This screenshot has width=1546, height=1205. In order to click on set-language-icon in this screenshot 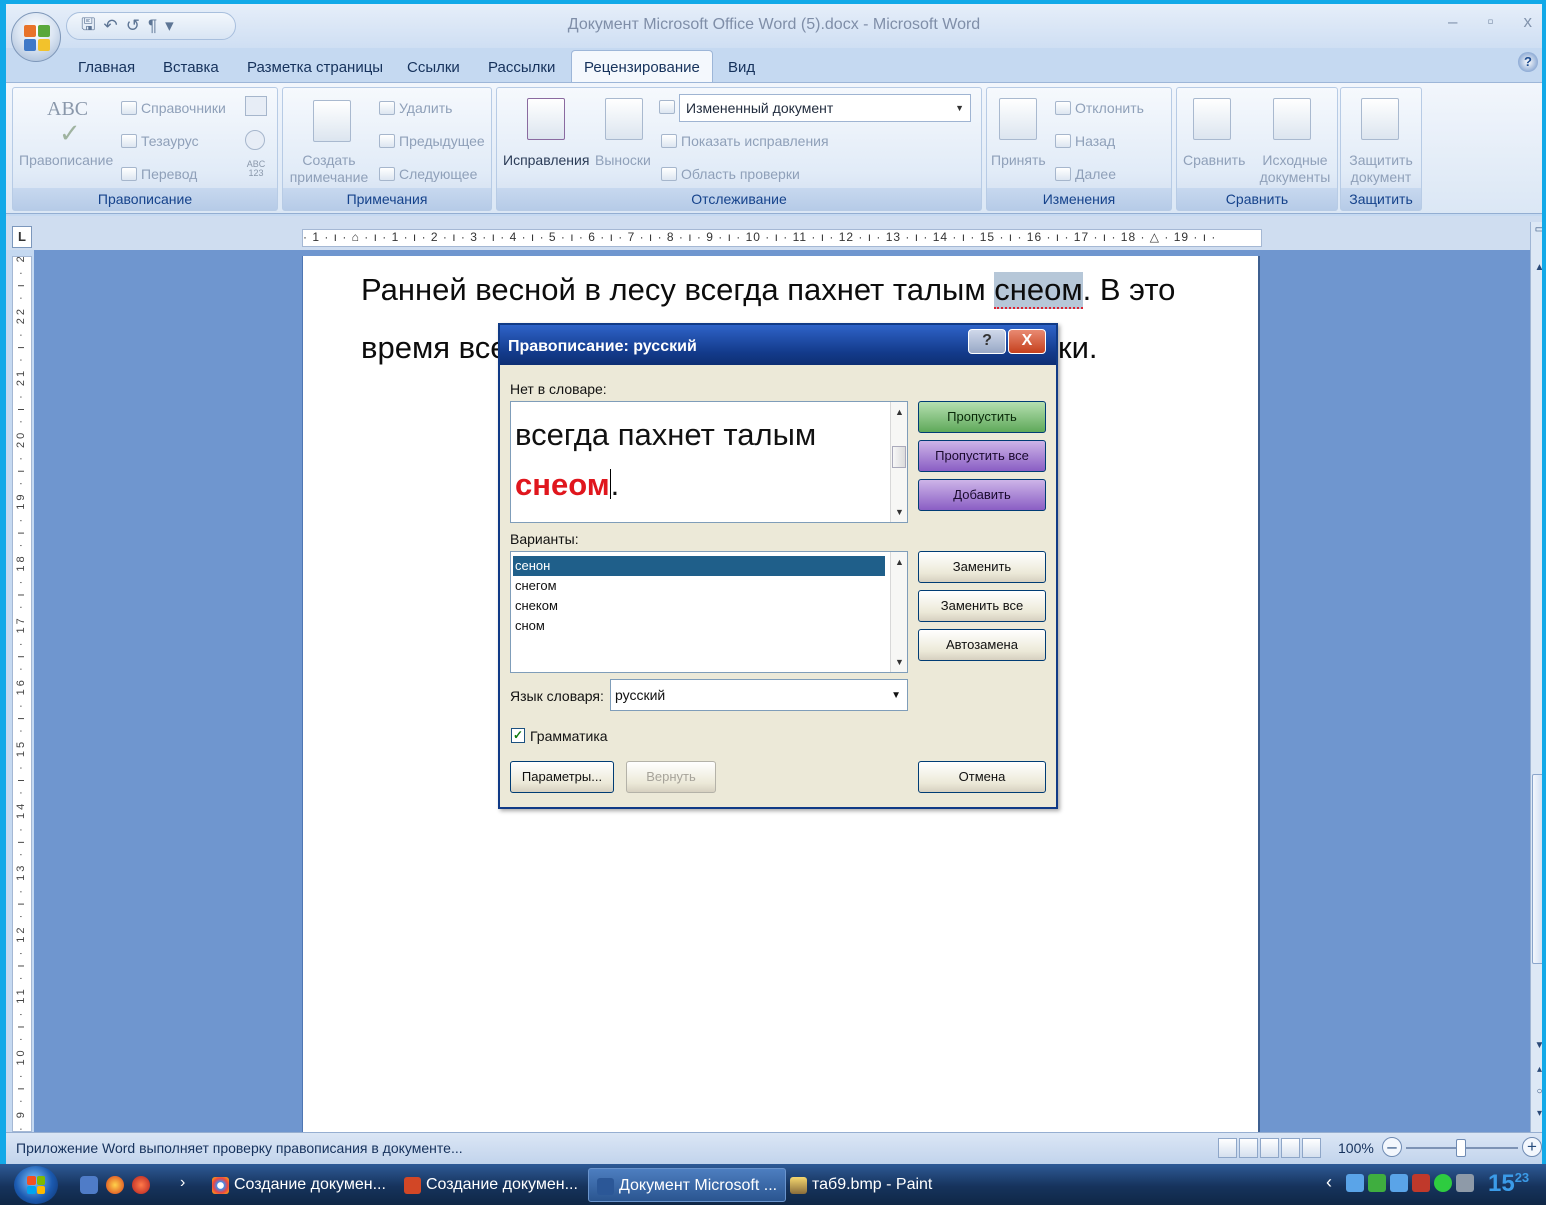, I will do `click(255, 140)`.